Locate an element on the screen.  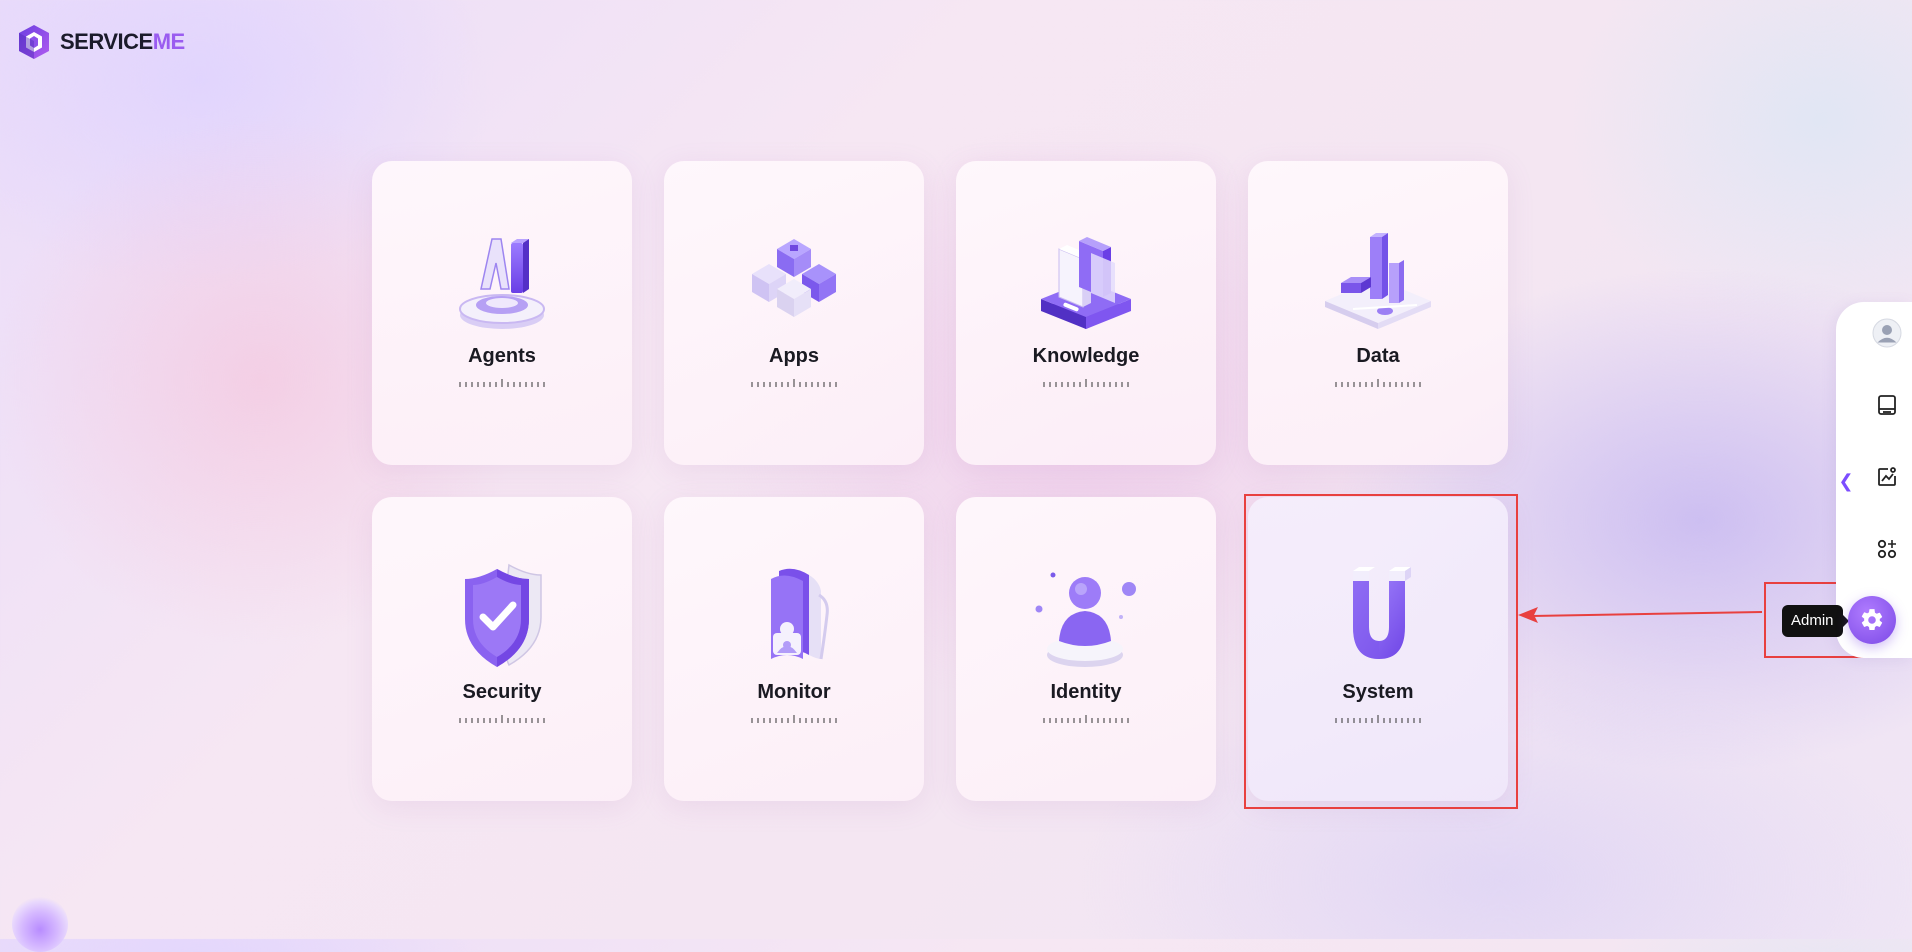
data-chart-icon is located at coordinates (1378, 281).